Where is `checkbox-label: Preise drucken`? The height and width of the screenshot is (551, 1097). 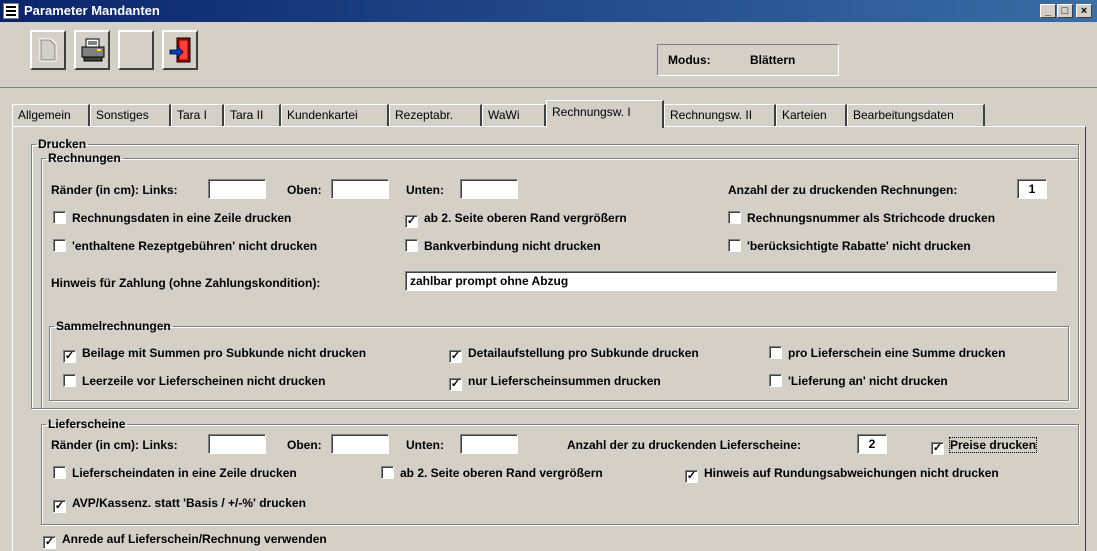 checkbox-label: Preise drucken is located at coordinates (993, 445).